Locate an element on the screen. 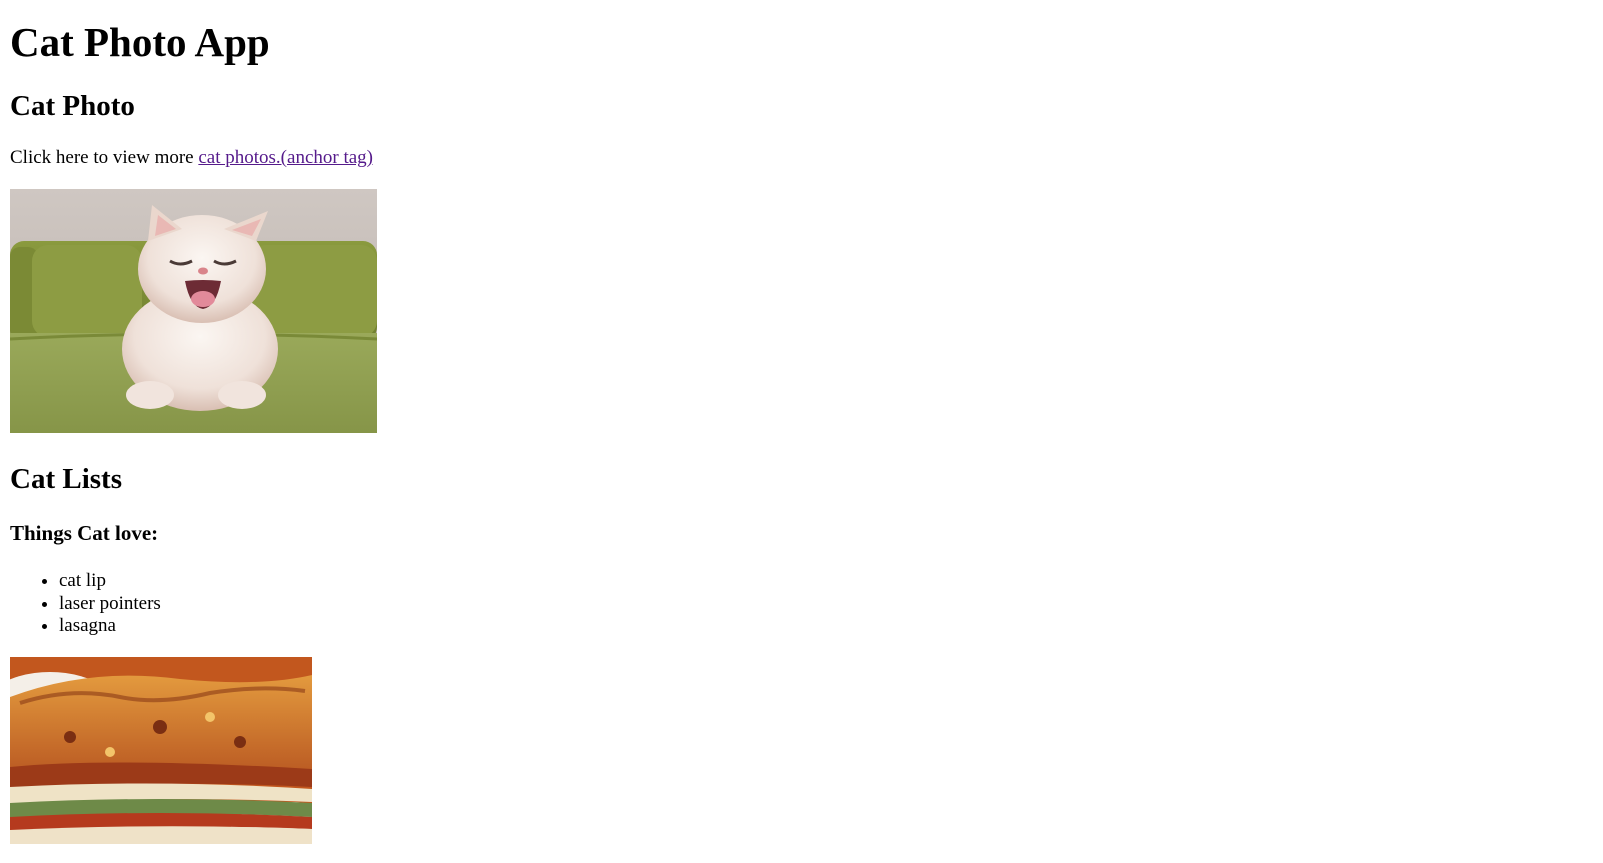 Image resolution: width=1603 pixels, height=863 pixels. cat-photo-image is located at coordinates (193, 311).